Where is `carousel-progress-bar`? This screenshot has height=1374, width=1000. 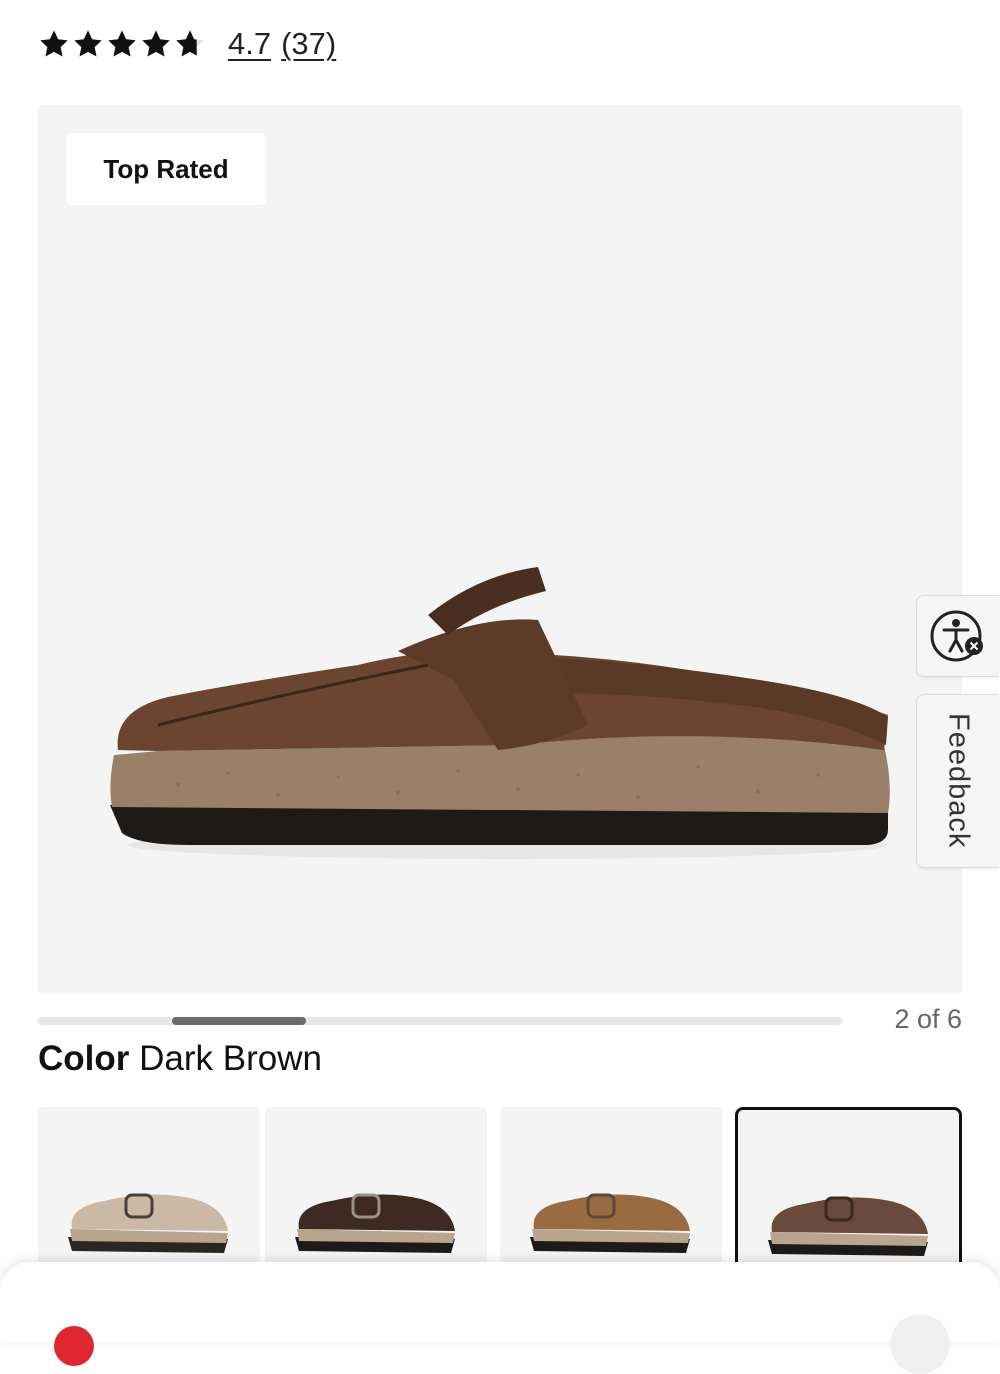 carousel-progress-bar is located at coordinates (440, 1021).